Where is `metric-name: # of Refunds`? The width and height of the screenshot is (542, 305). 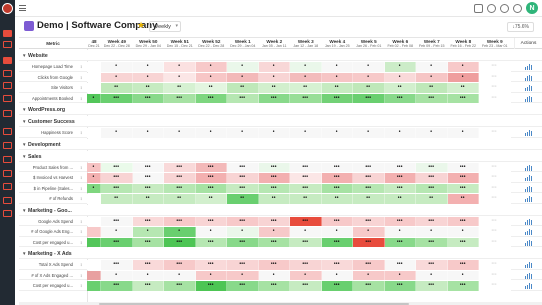
metric-name: # of Refunds is located at coordinates (47, 199).